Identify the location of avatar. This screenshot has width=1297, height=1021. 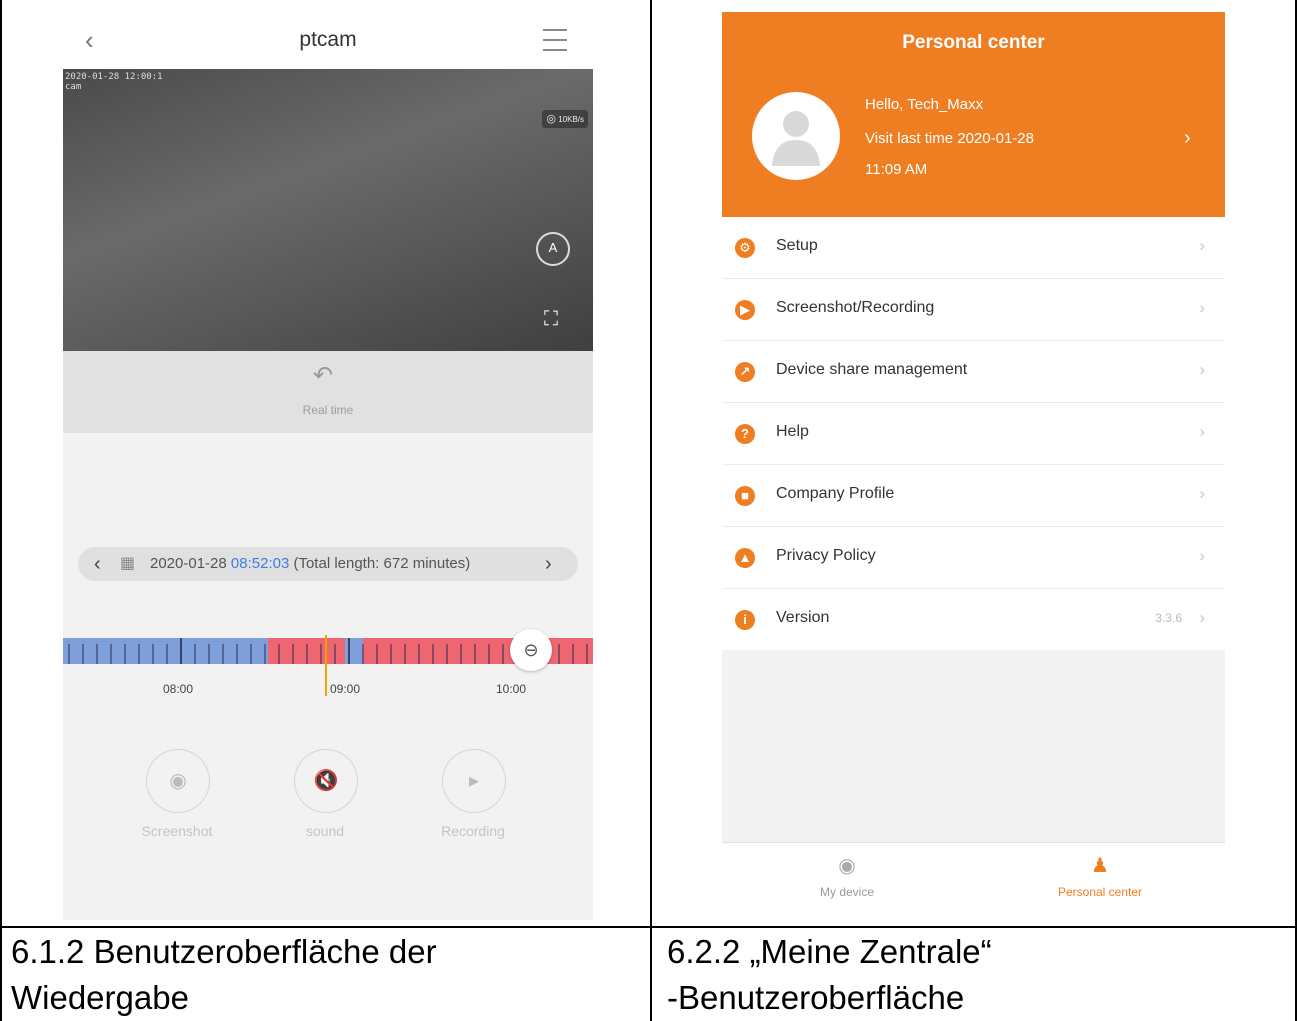
(796, 136).